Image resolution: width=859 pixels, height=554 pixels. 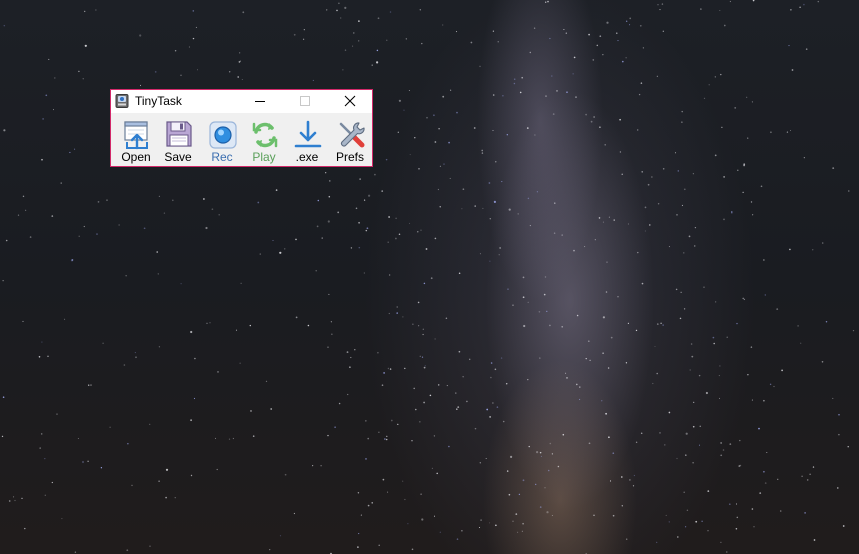 What do you see at coordinates (179, 134) in the screenshot?
I see `floppy-disk-icon` at bounding box center [179, 134].